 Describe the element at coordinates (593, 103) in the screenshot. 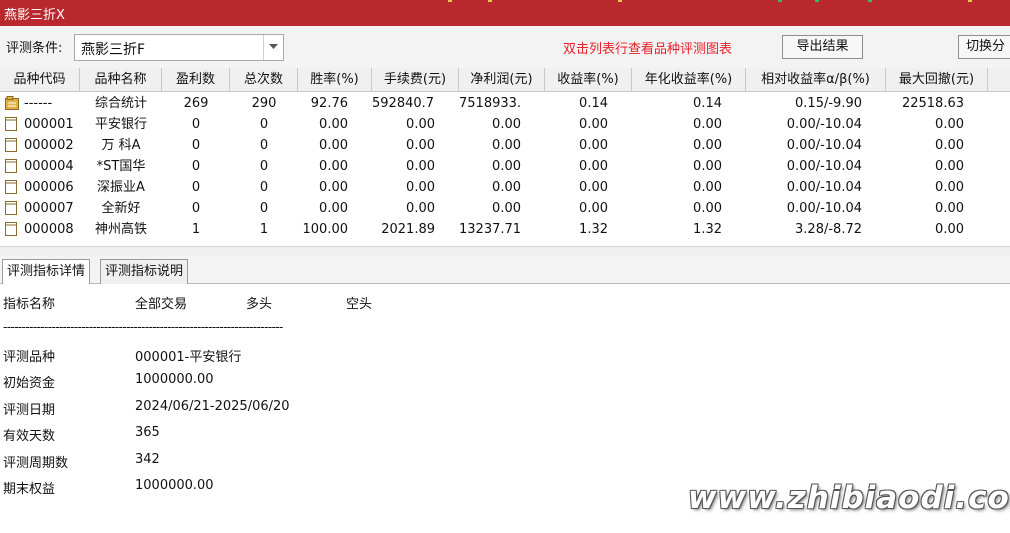

I see `cell-return: 0.14` at that location.